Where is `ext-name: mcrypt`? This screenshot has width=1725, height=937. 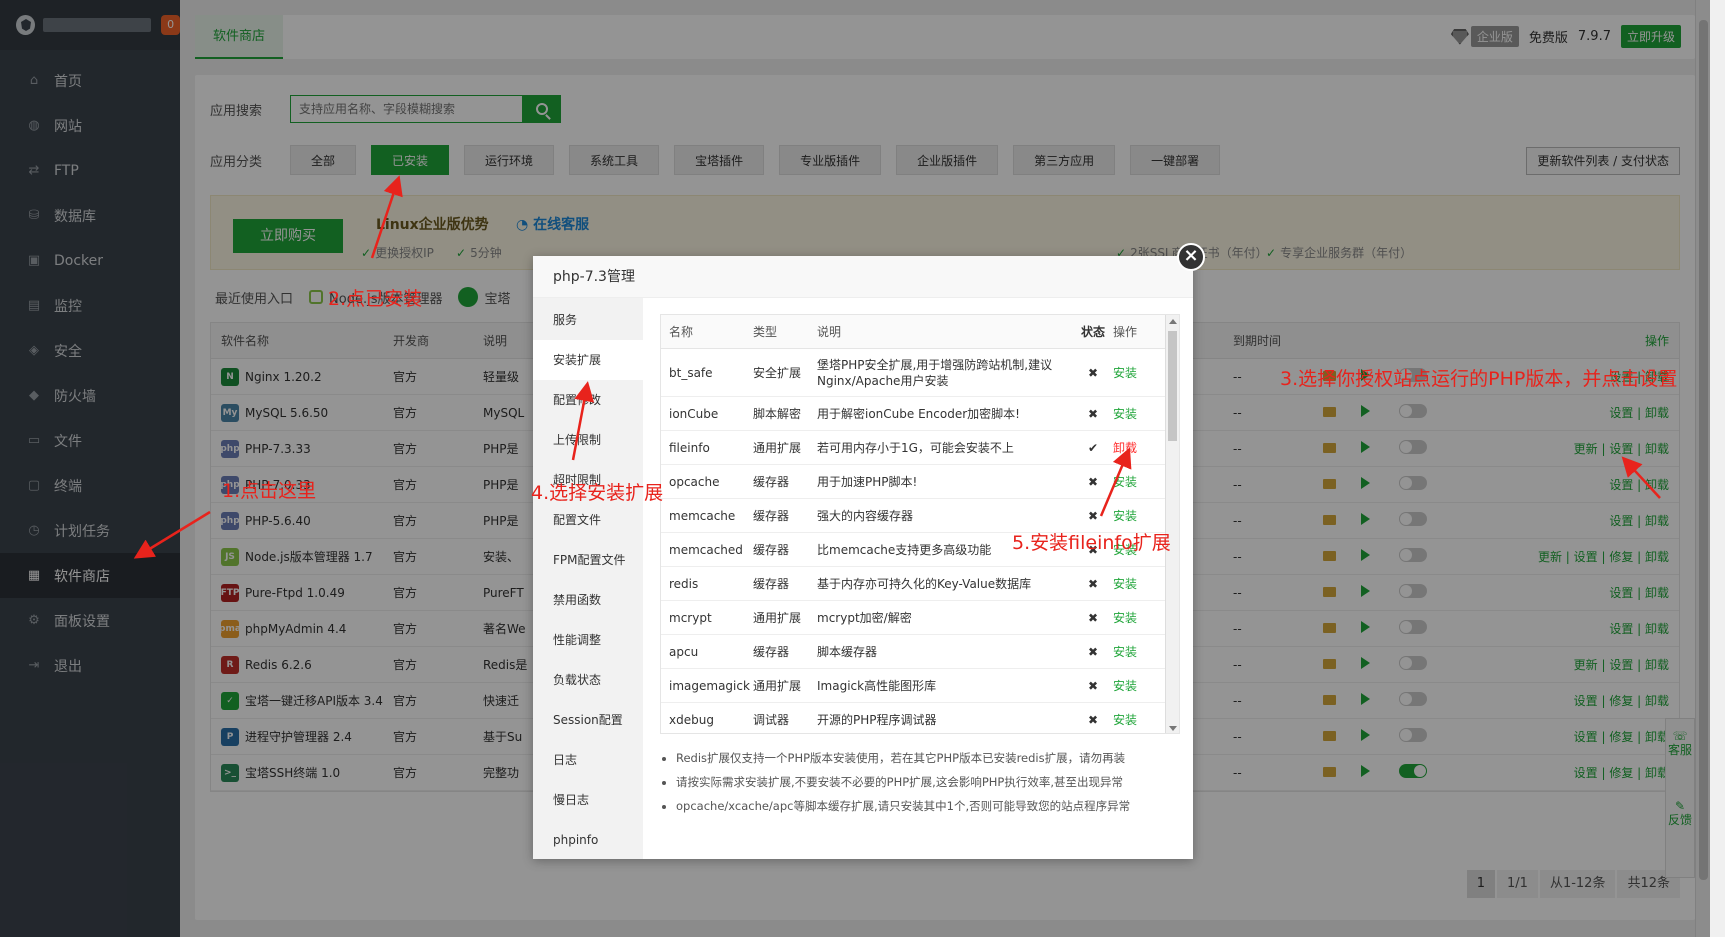 ext-name: mcrypt is located at coordinates (690, 617).